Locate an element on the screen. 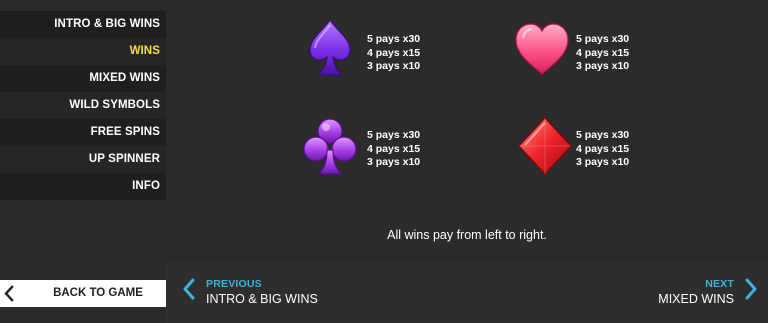 The width and height of the screenshot is (768, 323). back-to-game-button: BACK TO GAME is located at coordinates (83, 293).